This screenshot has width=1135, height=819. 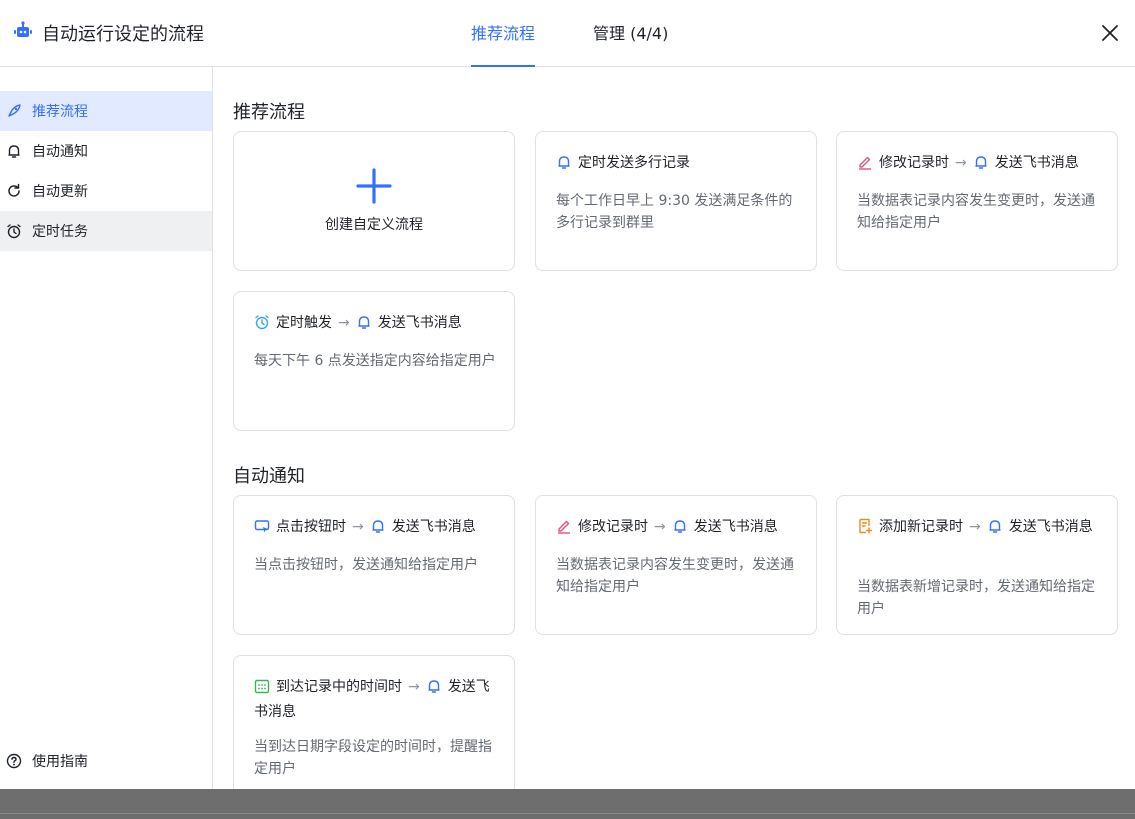 I want to click on sidebar-item-label: 自动更新, so click(x=60, y=192).